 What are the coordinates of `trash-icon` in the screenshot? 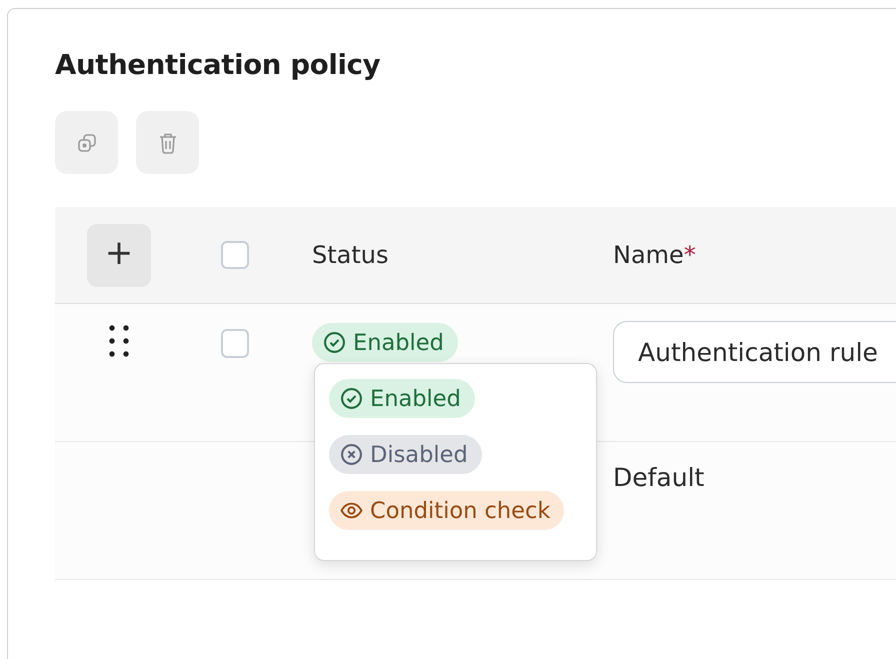 It's located at (168, 143).